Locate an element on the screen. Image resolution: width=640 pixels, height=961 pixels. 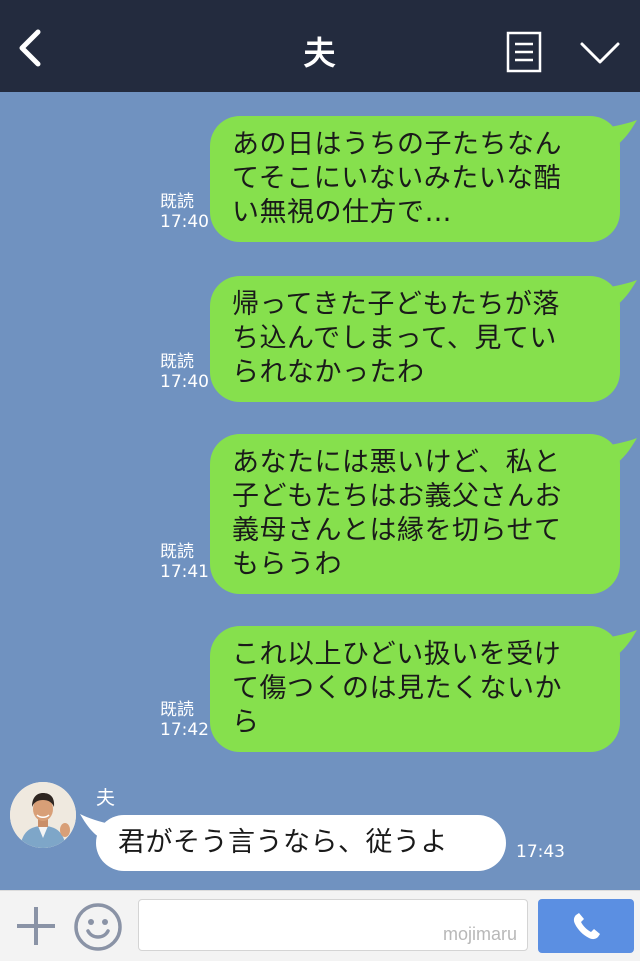
plus-icon is located at coordinates (36, 926).